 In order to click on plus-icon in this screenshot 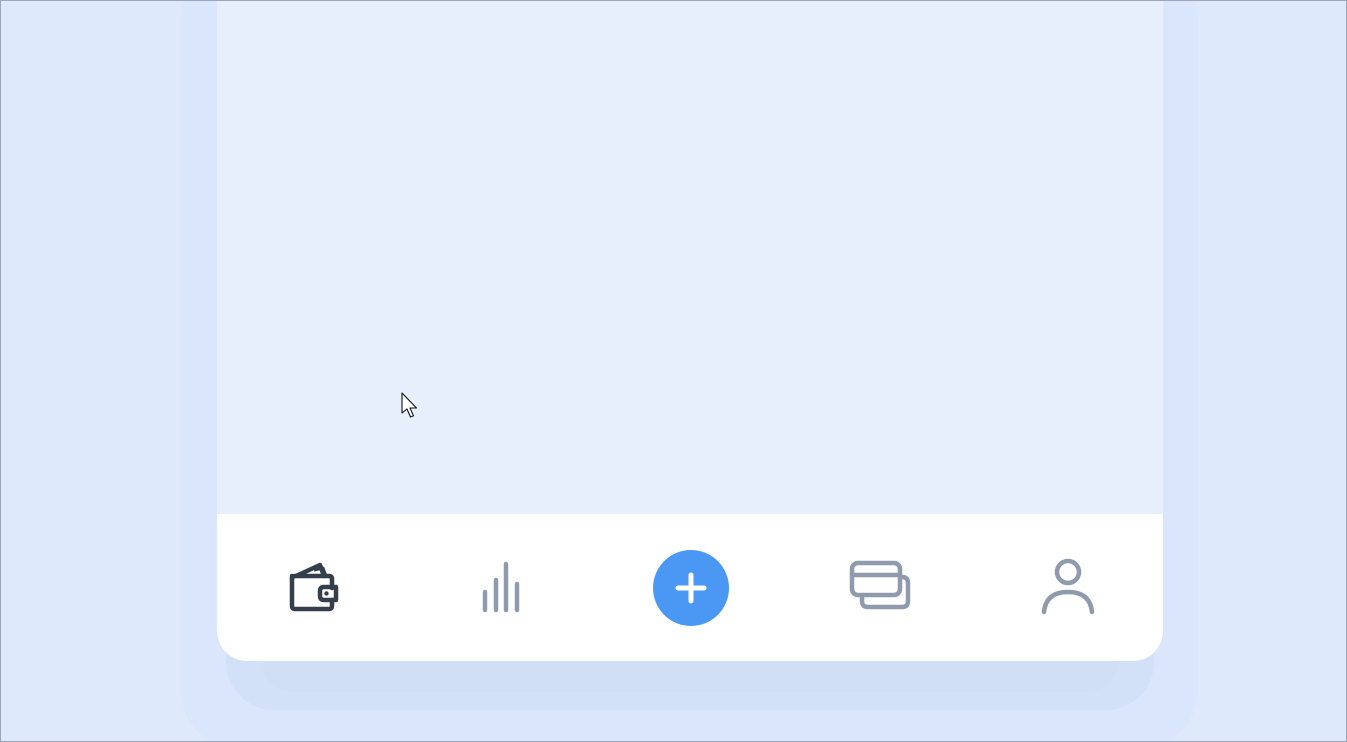, I will do `click(691, 588)`.